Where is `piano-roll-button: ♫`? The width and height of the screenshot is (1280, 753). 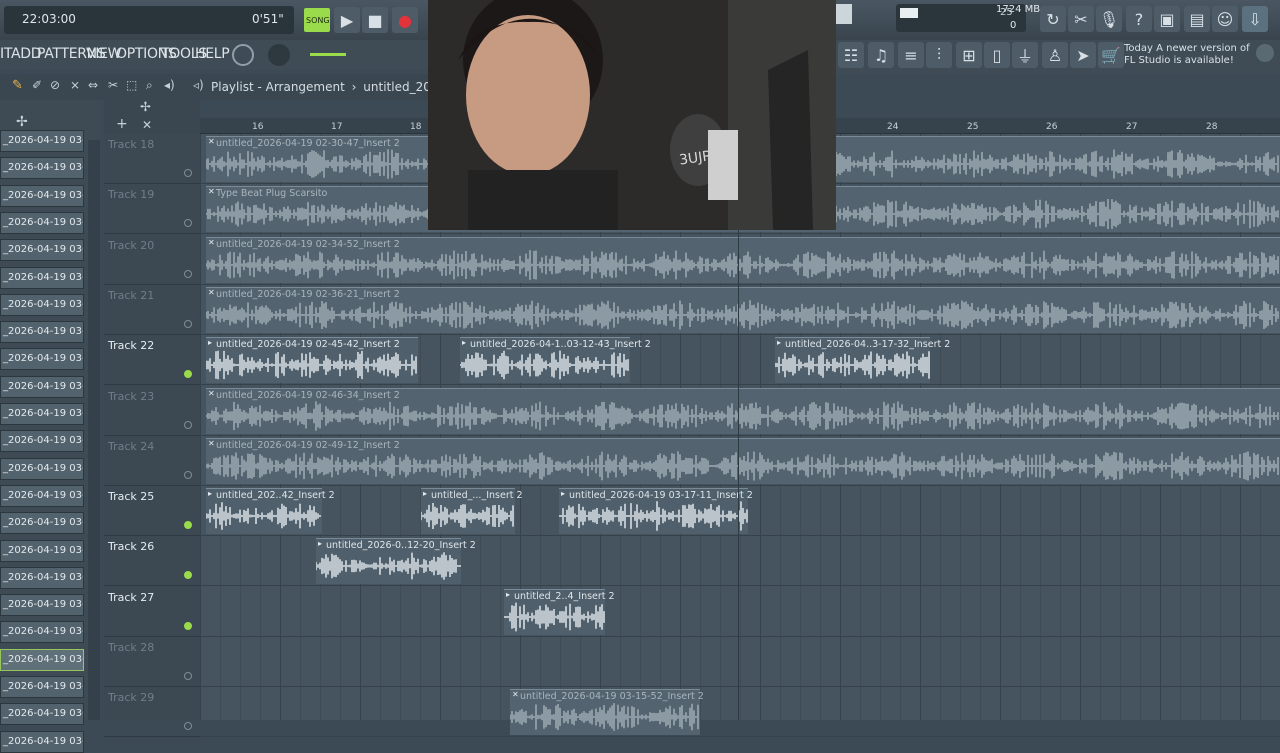 piano-roll-button: ♫ is located at coordinates (881, 55).